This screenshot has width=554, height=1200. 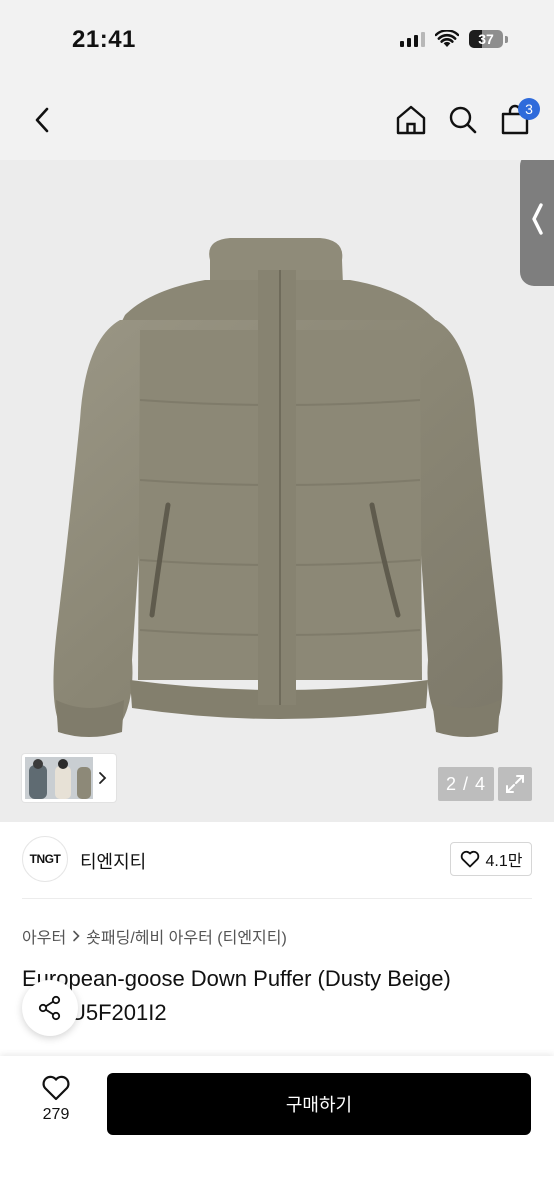 What do you see at coordinates (504, 861) in the screenshot?
I see `brand-like-count: 4.1만` at bounding box center [504, 861].